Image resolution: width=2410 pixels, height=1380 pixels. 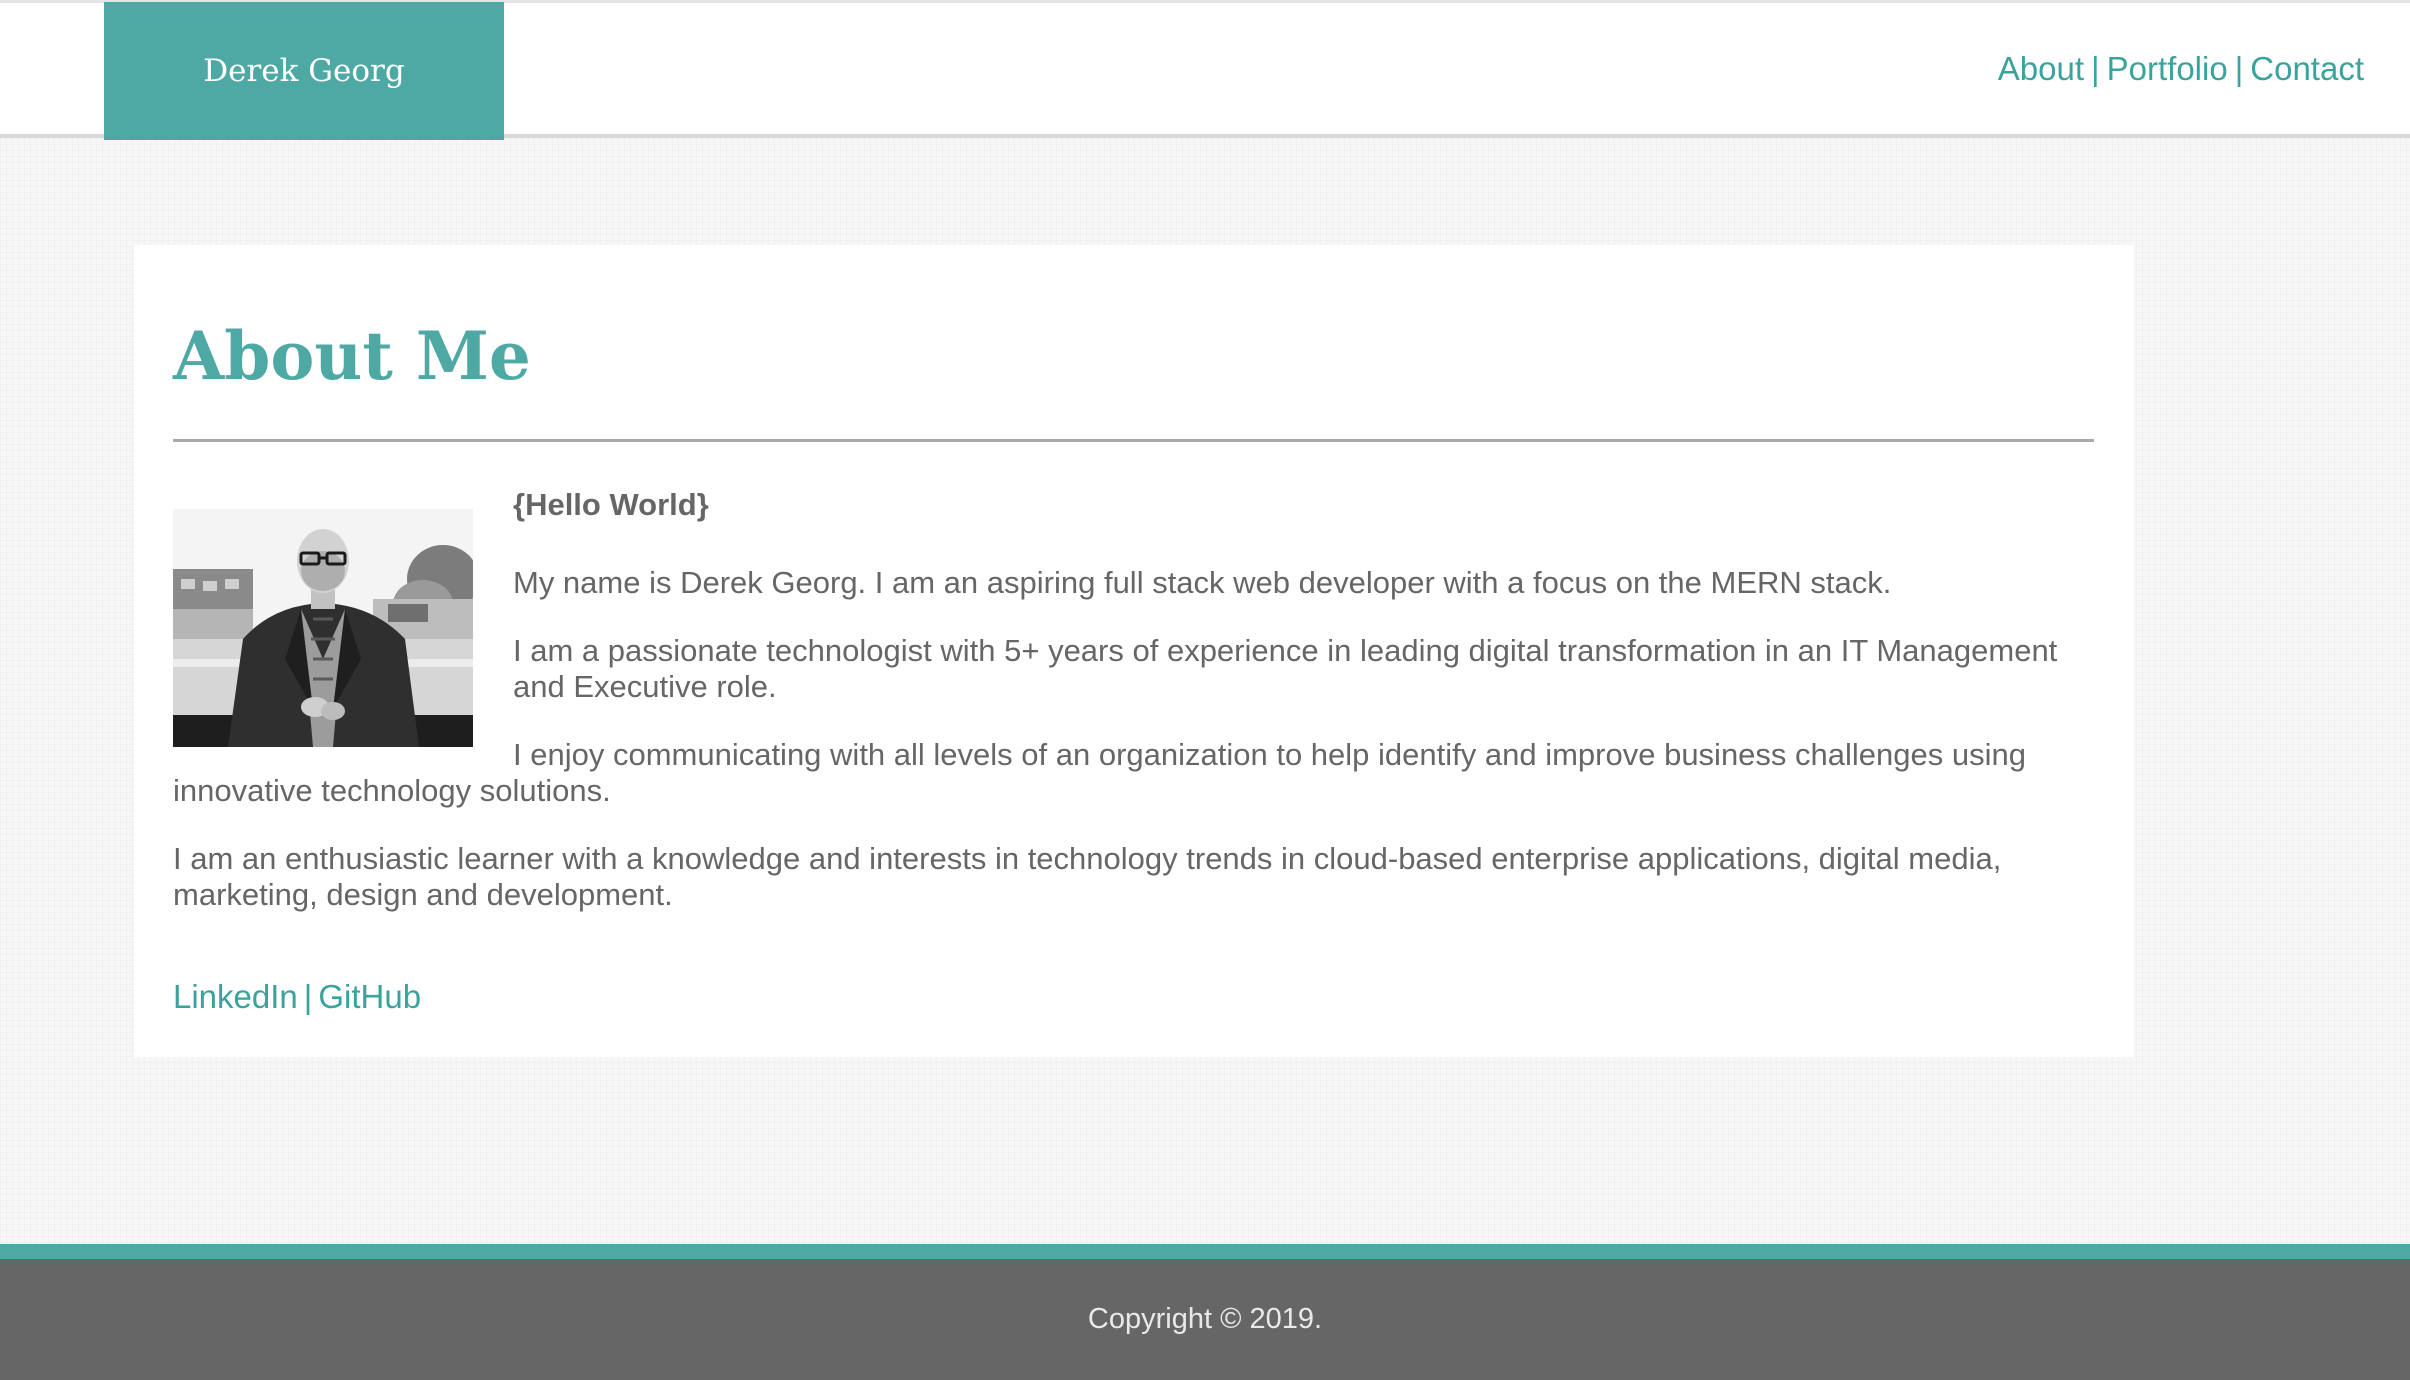 I want to click on main-nav: About | Portfolio | Contact, so click(x=2181, y=69).